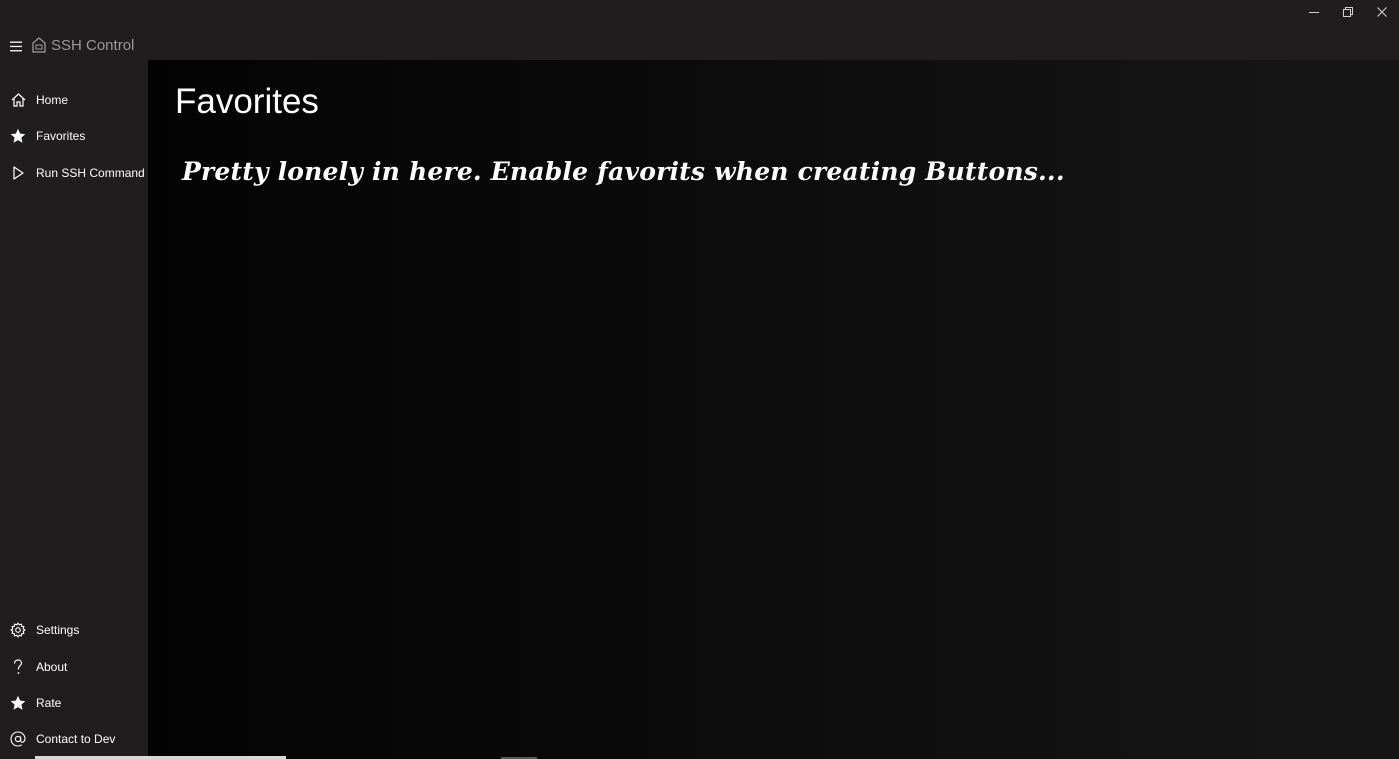 This screenshot has width=1399, height=759. What do you see at coordinates (18, 630) in the screenshot?
I see `gear-icon` at bounding box center [18, 630].